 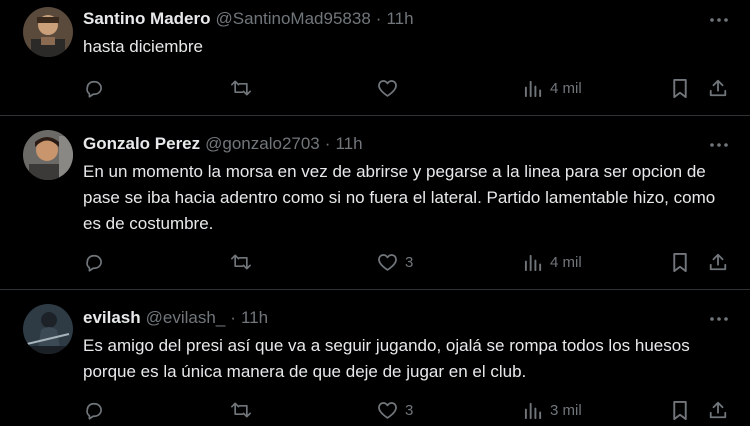 What do you see at coordinates (293, 19) in the screenshot?
I see `author-handle: @SantinoMad95838` at bounding box center [293, 19].